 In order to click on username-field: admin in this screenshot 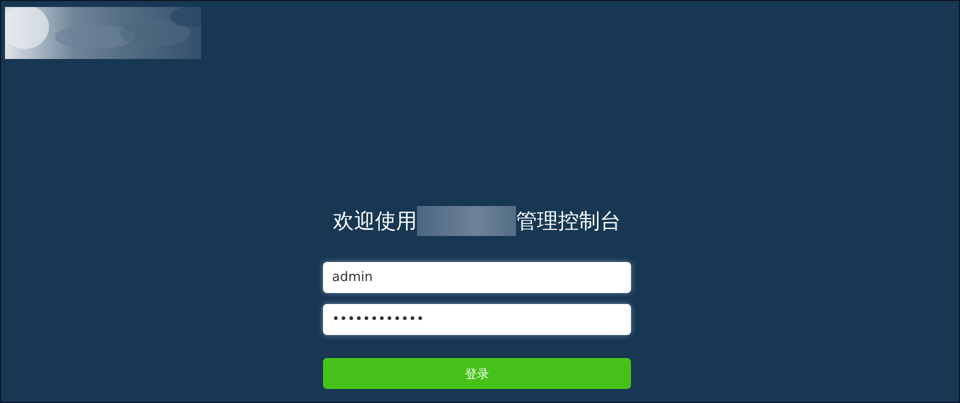, I will do `click(477, 277)`.